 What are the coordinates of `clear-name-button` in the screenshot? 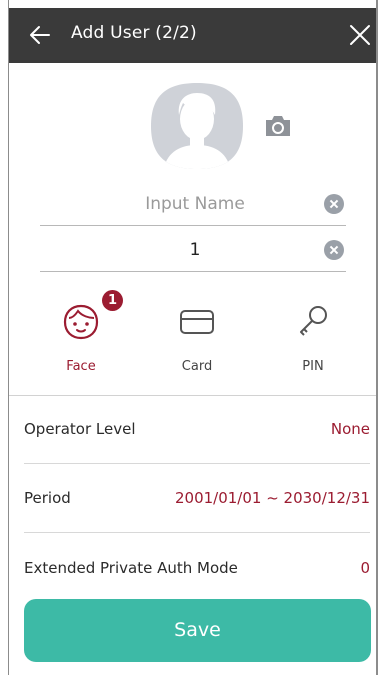 It's located at (334, 204).